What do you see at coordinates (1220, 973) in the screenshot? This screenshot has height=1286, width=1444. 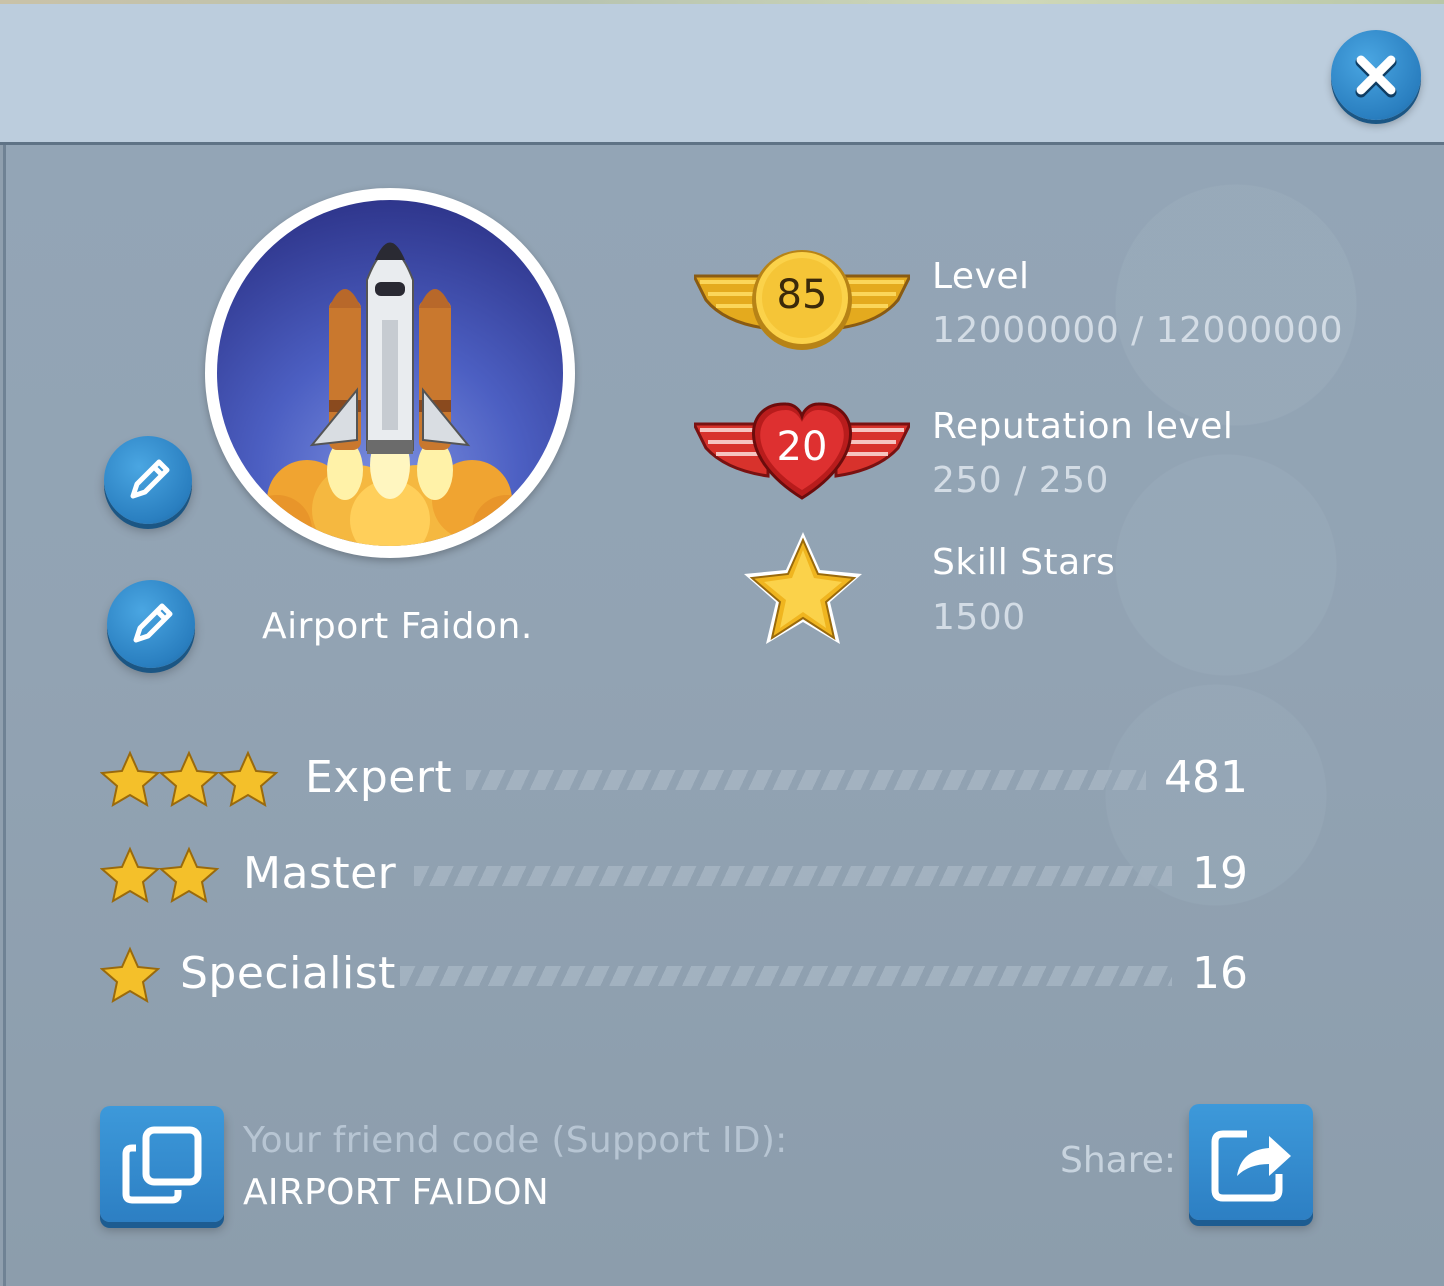 I see `rank-count-specialist: 16` at bounding box center [1220, 973].